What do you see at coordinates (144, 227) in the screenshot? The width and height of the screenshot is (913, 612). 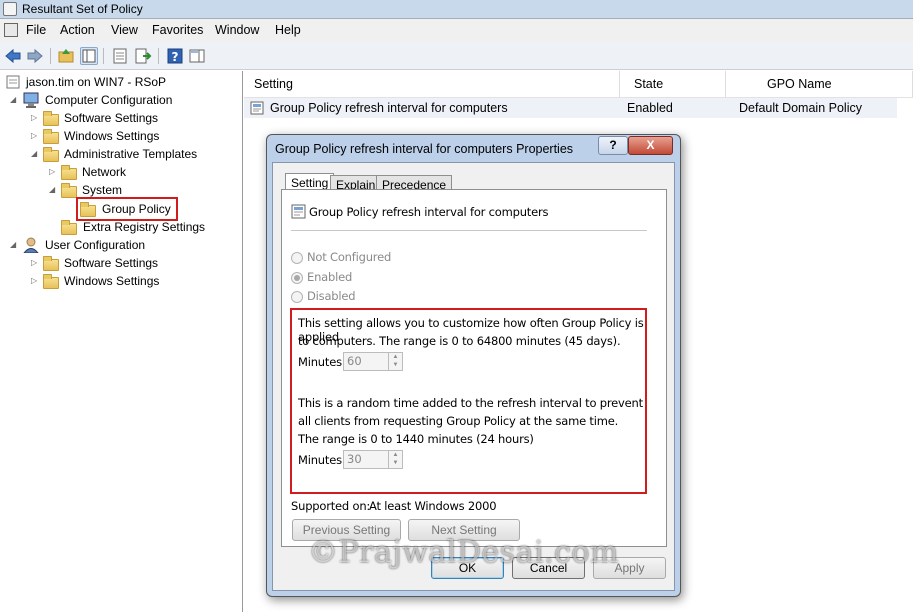 I see `tree-label: Extra Registry Settings` at bounding box center [144, 227].